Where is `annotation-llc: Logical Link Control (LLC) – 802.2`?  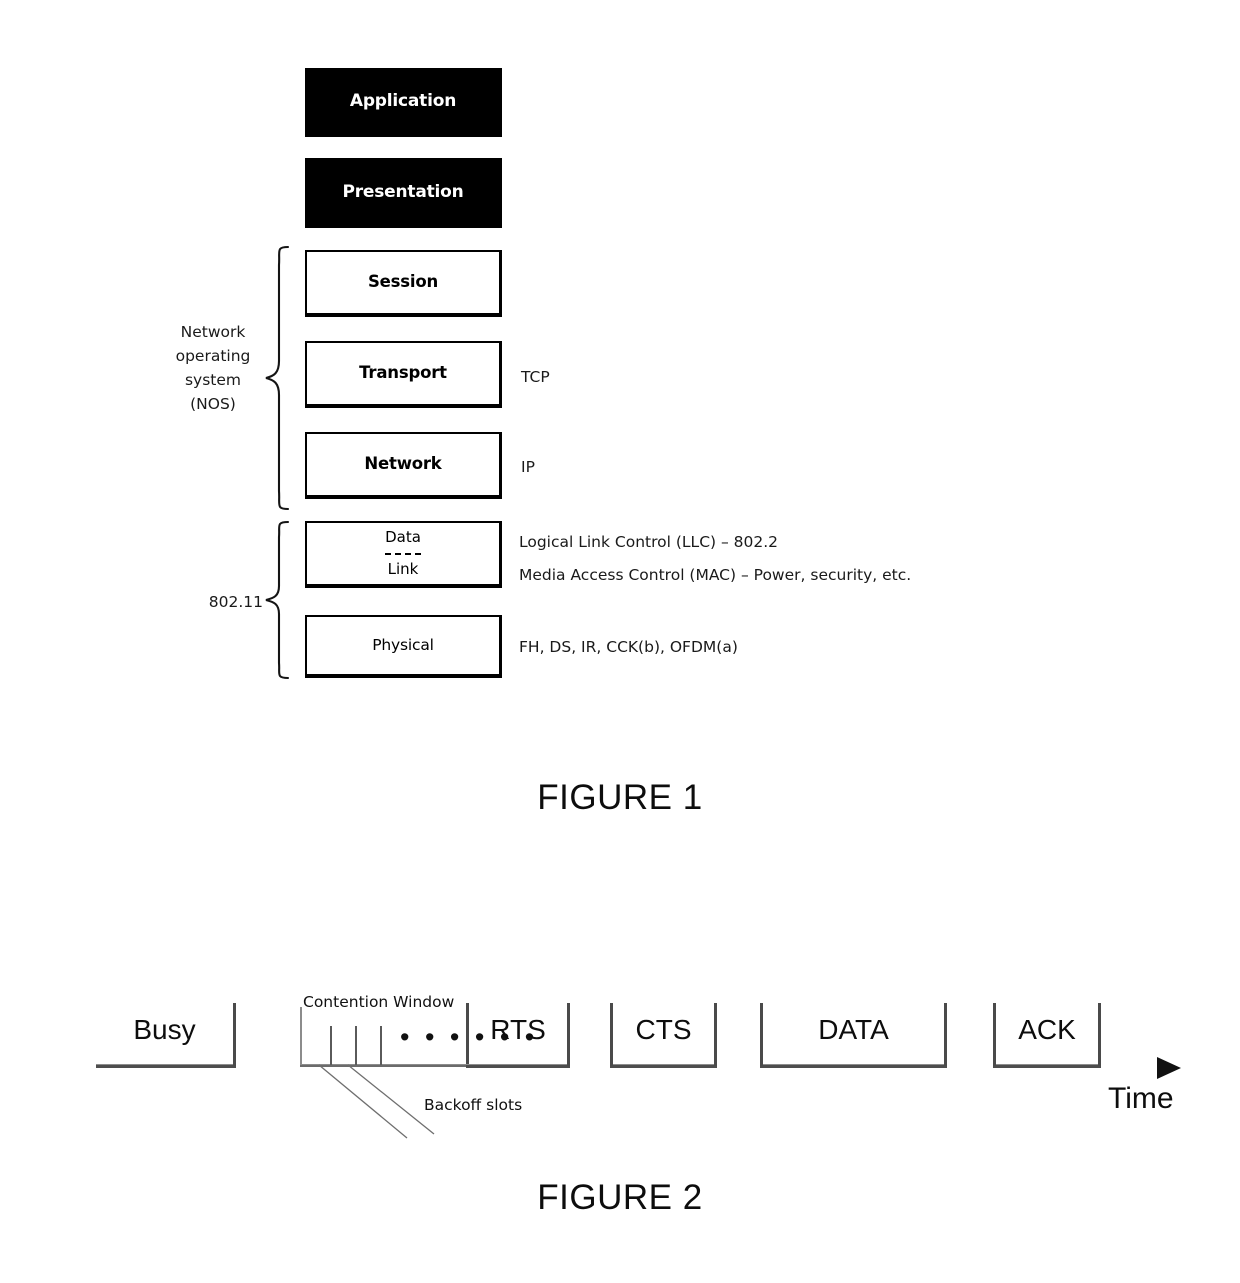 annotation-llc: Logical Link Control (LLC) – 802.2 is located at coordinates (649, 542).